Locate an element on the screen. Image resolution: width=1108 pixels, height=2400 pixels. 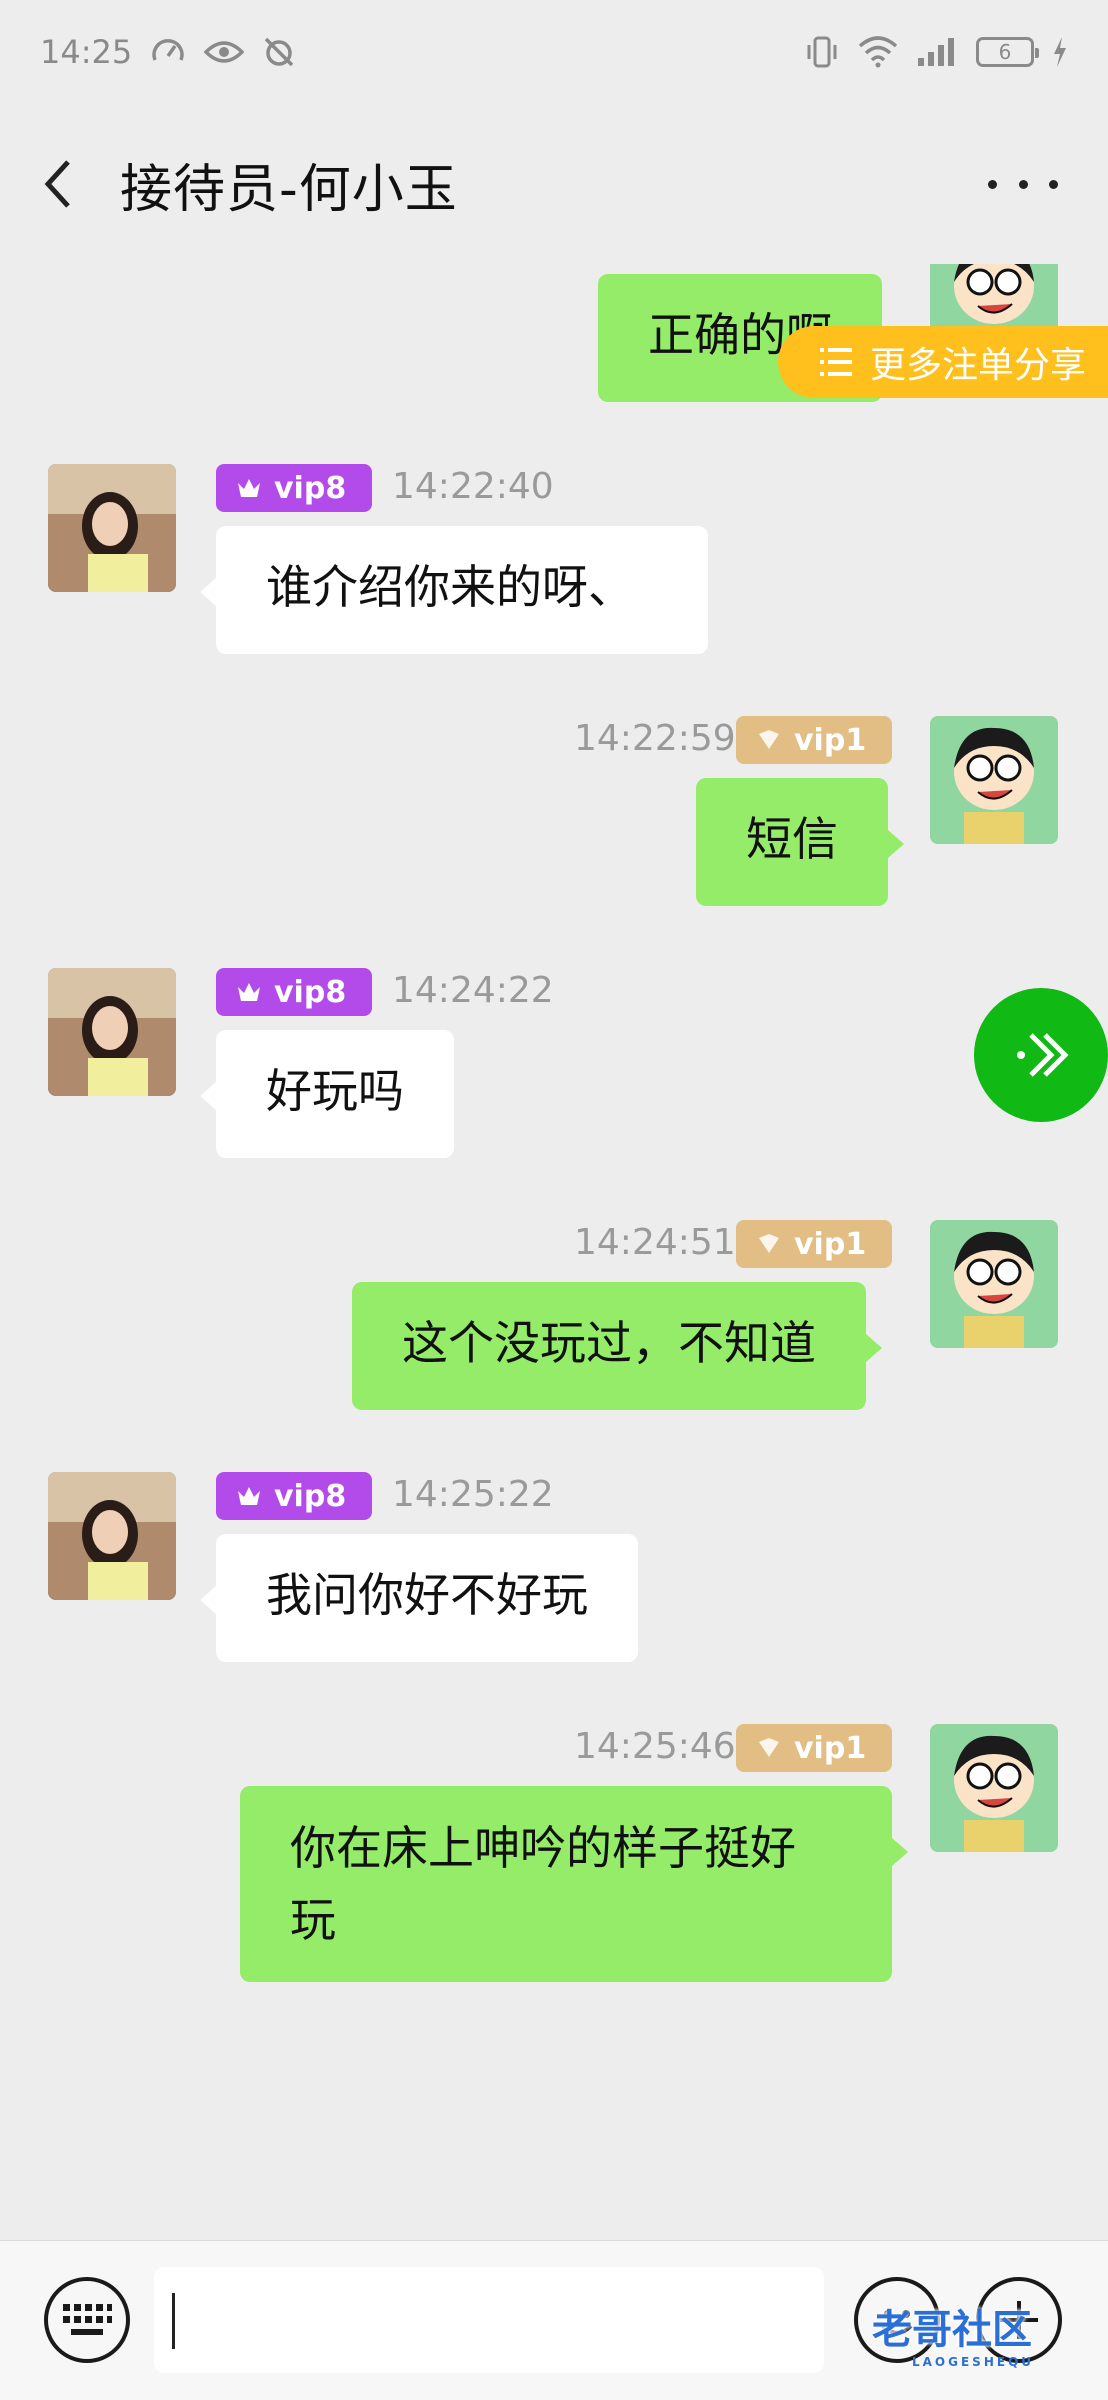
status-bar: 14:25 6 is located at coordinates (554, 52).